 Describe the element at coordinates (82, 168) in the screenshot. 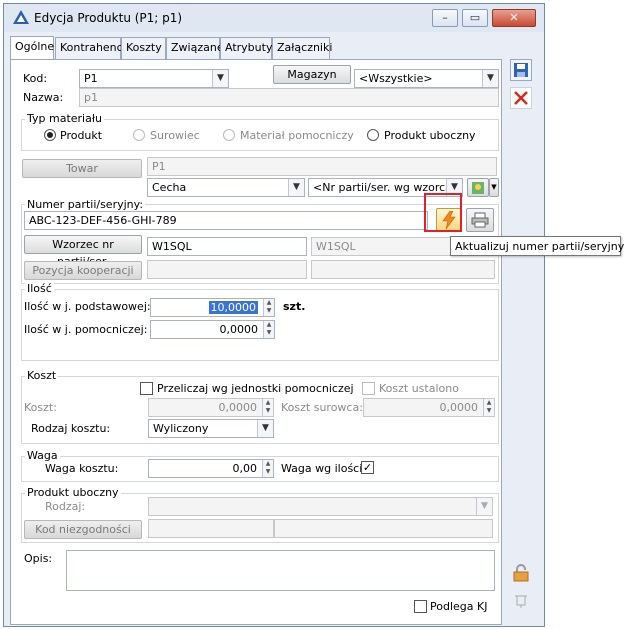

I see `towar-button: Towar` at that location.